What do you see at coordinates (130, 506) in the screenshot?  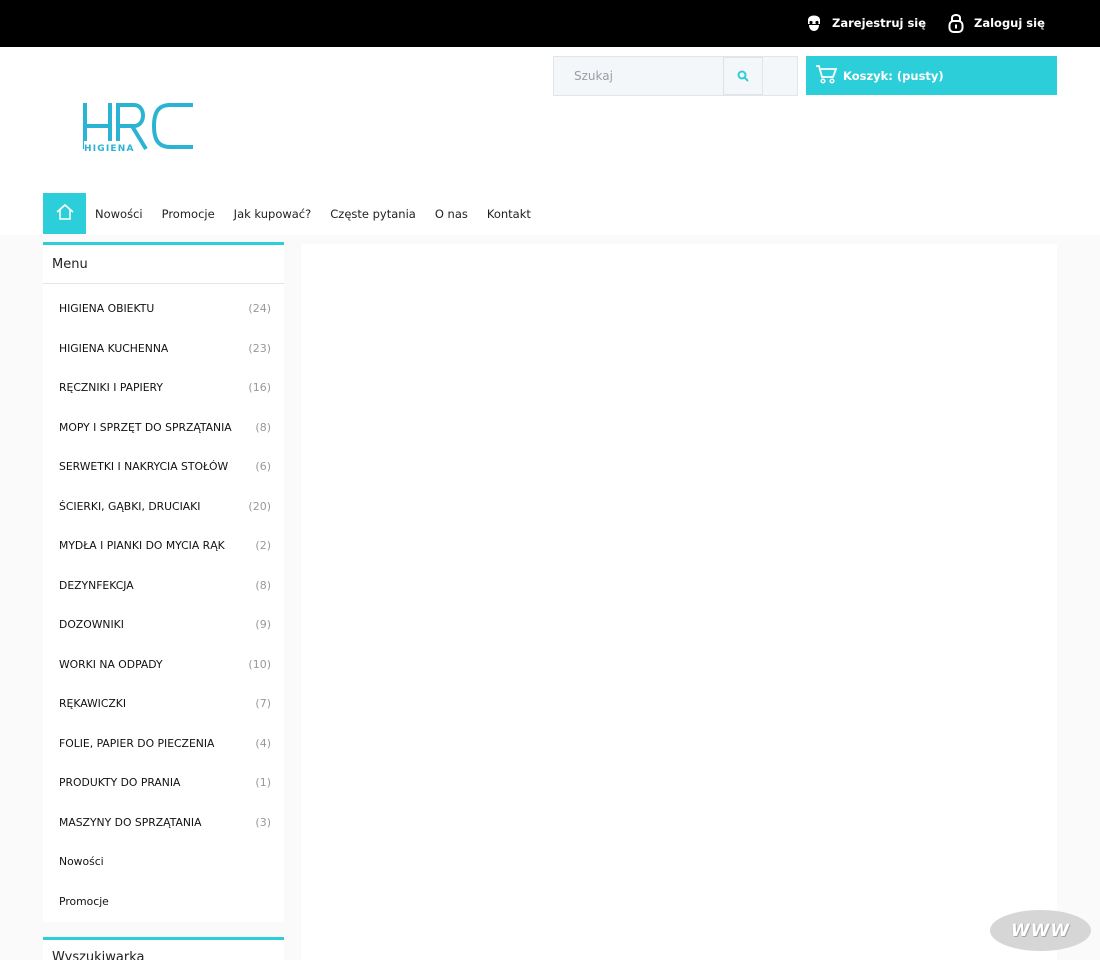 I see `category-label: ŚCIERKI, GĄBKI, DRUCIAKI` at bounding box center [130, 506].